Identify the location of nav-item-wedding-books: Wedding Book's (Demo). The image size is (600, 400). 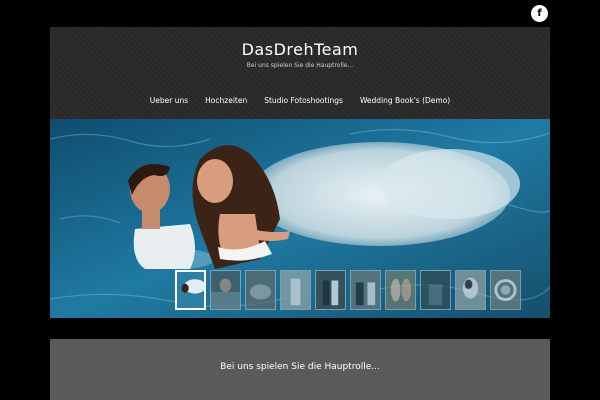
(405, 100).